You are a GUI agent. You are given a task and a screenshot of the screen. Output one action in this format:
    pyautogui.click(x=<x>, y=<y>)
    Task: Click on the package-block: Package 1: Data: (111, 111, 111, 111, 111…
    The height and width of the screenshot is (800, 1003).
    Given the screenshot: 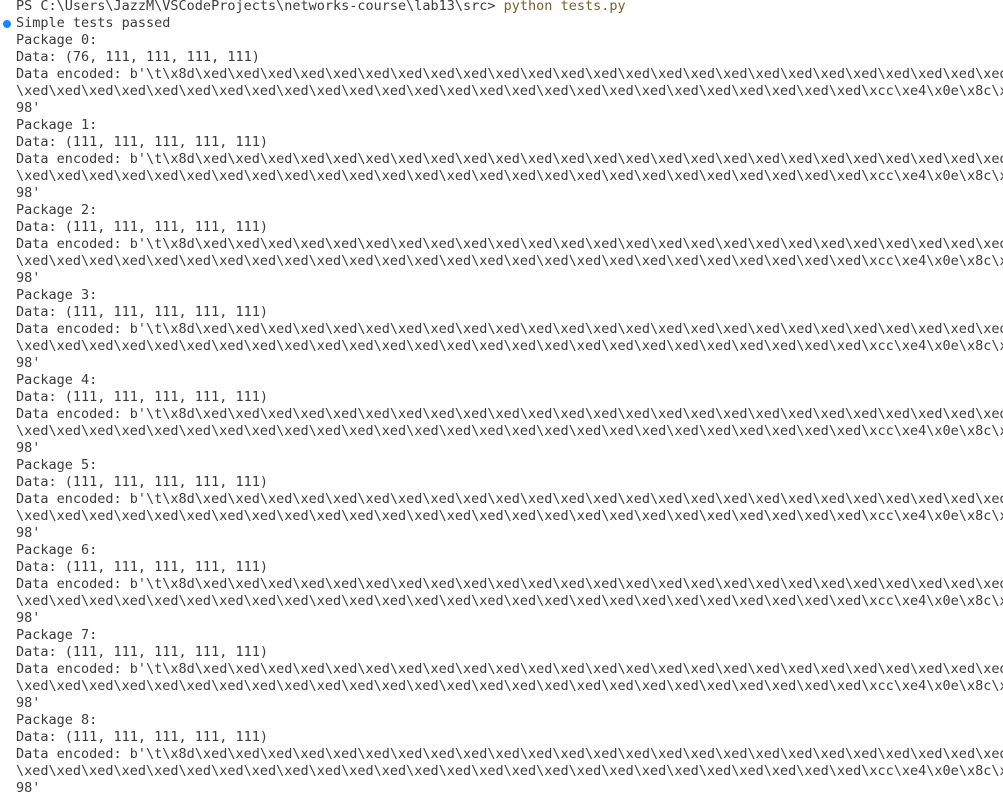 What is the action you would take?
    pyautogui.click(x=501, y=159)
    